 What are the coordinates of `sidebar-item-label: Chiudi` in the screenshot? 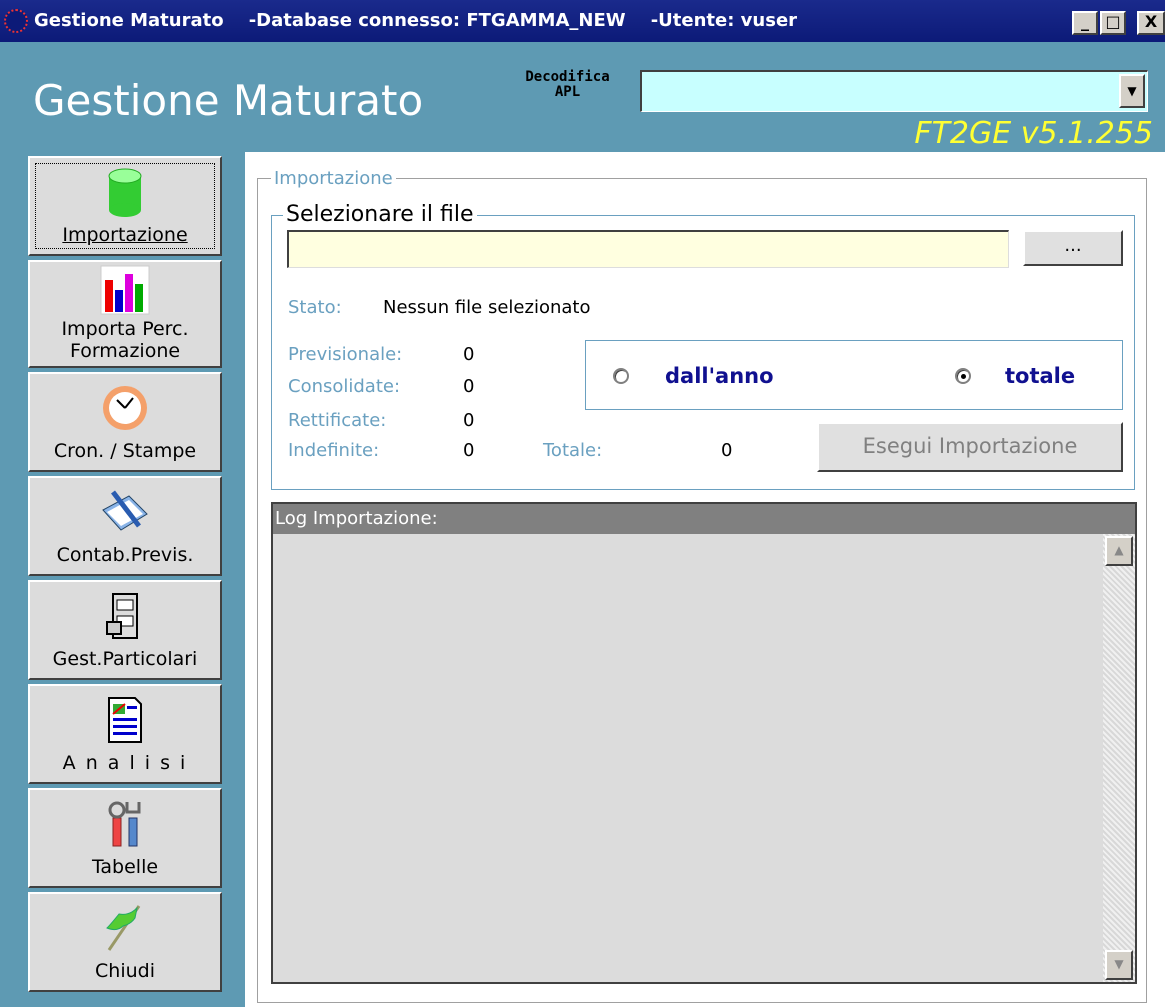 It's located at (125, 971).